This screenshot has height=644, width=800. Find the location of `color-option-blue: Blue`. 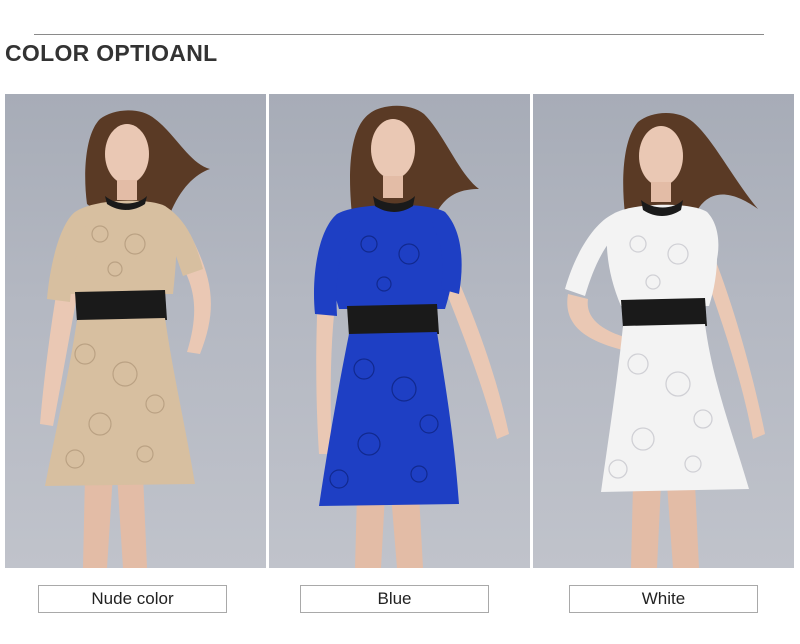

color-option-blue: Blue is located at coordinates (394, 599).